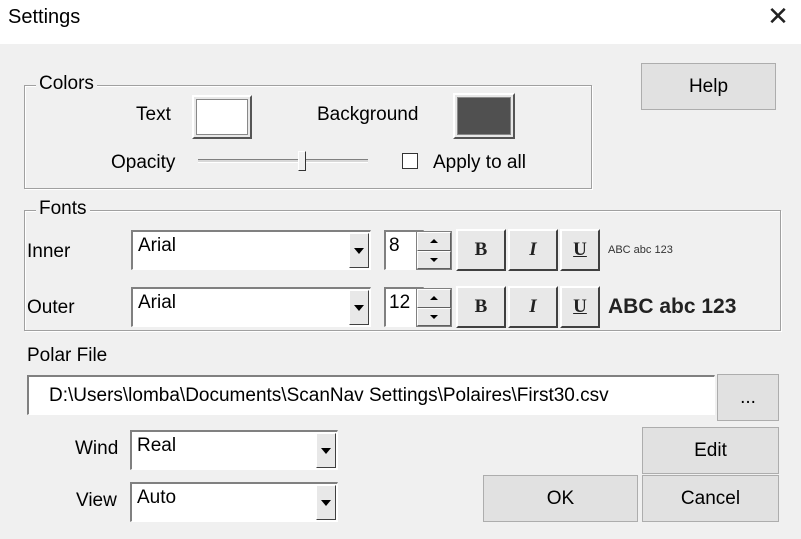  Describe the element at coordinates (640, 250) in the screenshot. I see `inner-font-preview: ABC abc 123` at that location.